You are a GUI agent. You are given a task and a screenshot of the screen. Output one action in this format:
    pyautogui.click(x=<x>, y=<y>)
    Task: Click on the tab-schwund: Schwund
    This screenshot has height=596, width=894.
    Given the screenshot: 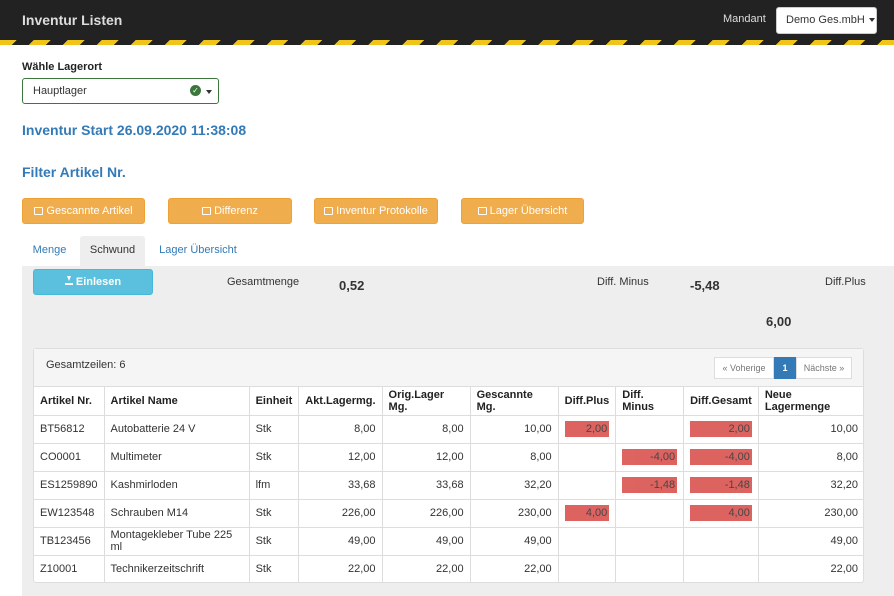 What is the action you would take?
    pyautogui.click(x=112, y=251)
    